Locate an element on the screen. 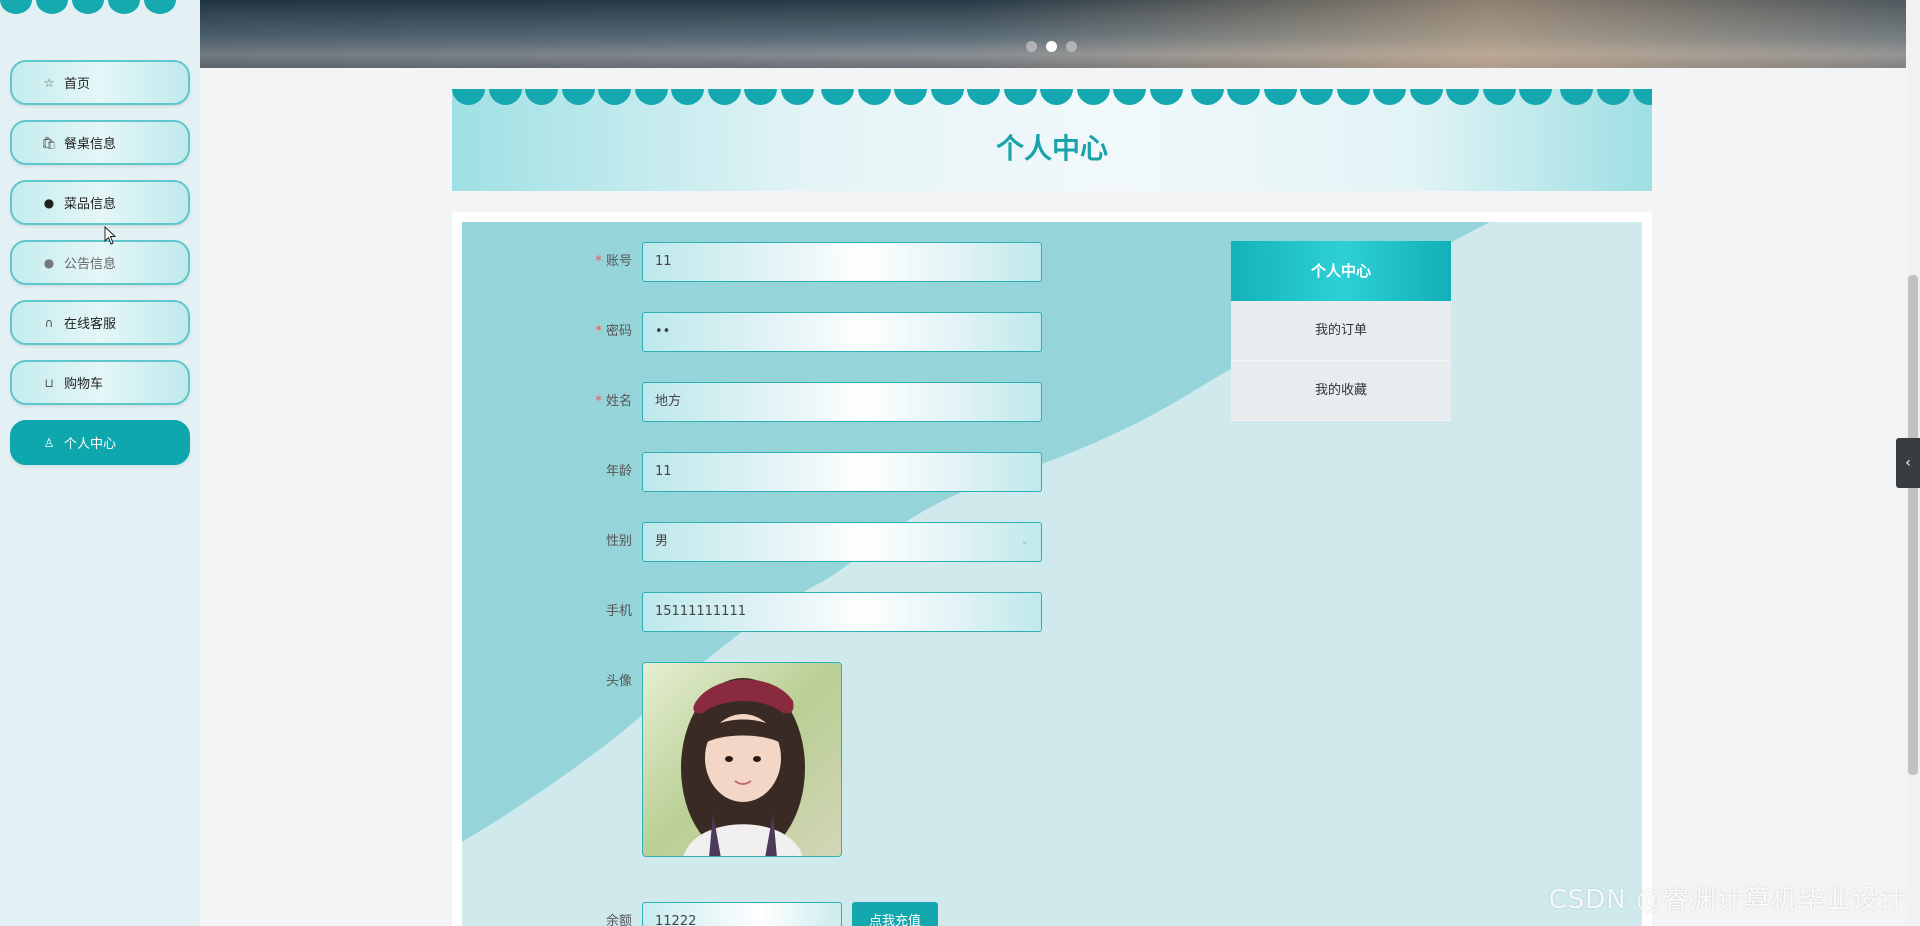 The width and height of the screenshot is (1920, 926). recharge-button: 点我充值 is located at coordinates (895, 914).